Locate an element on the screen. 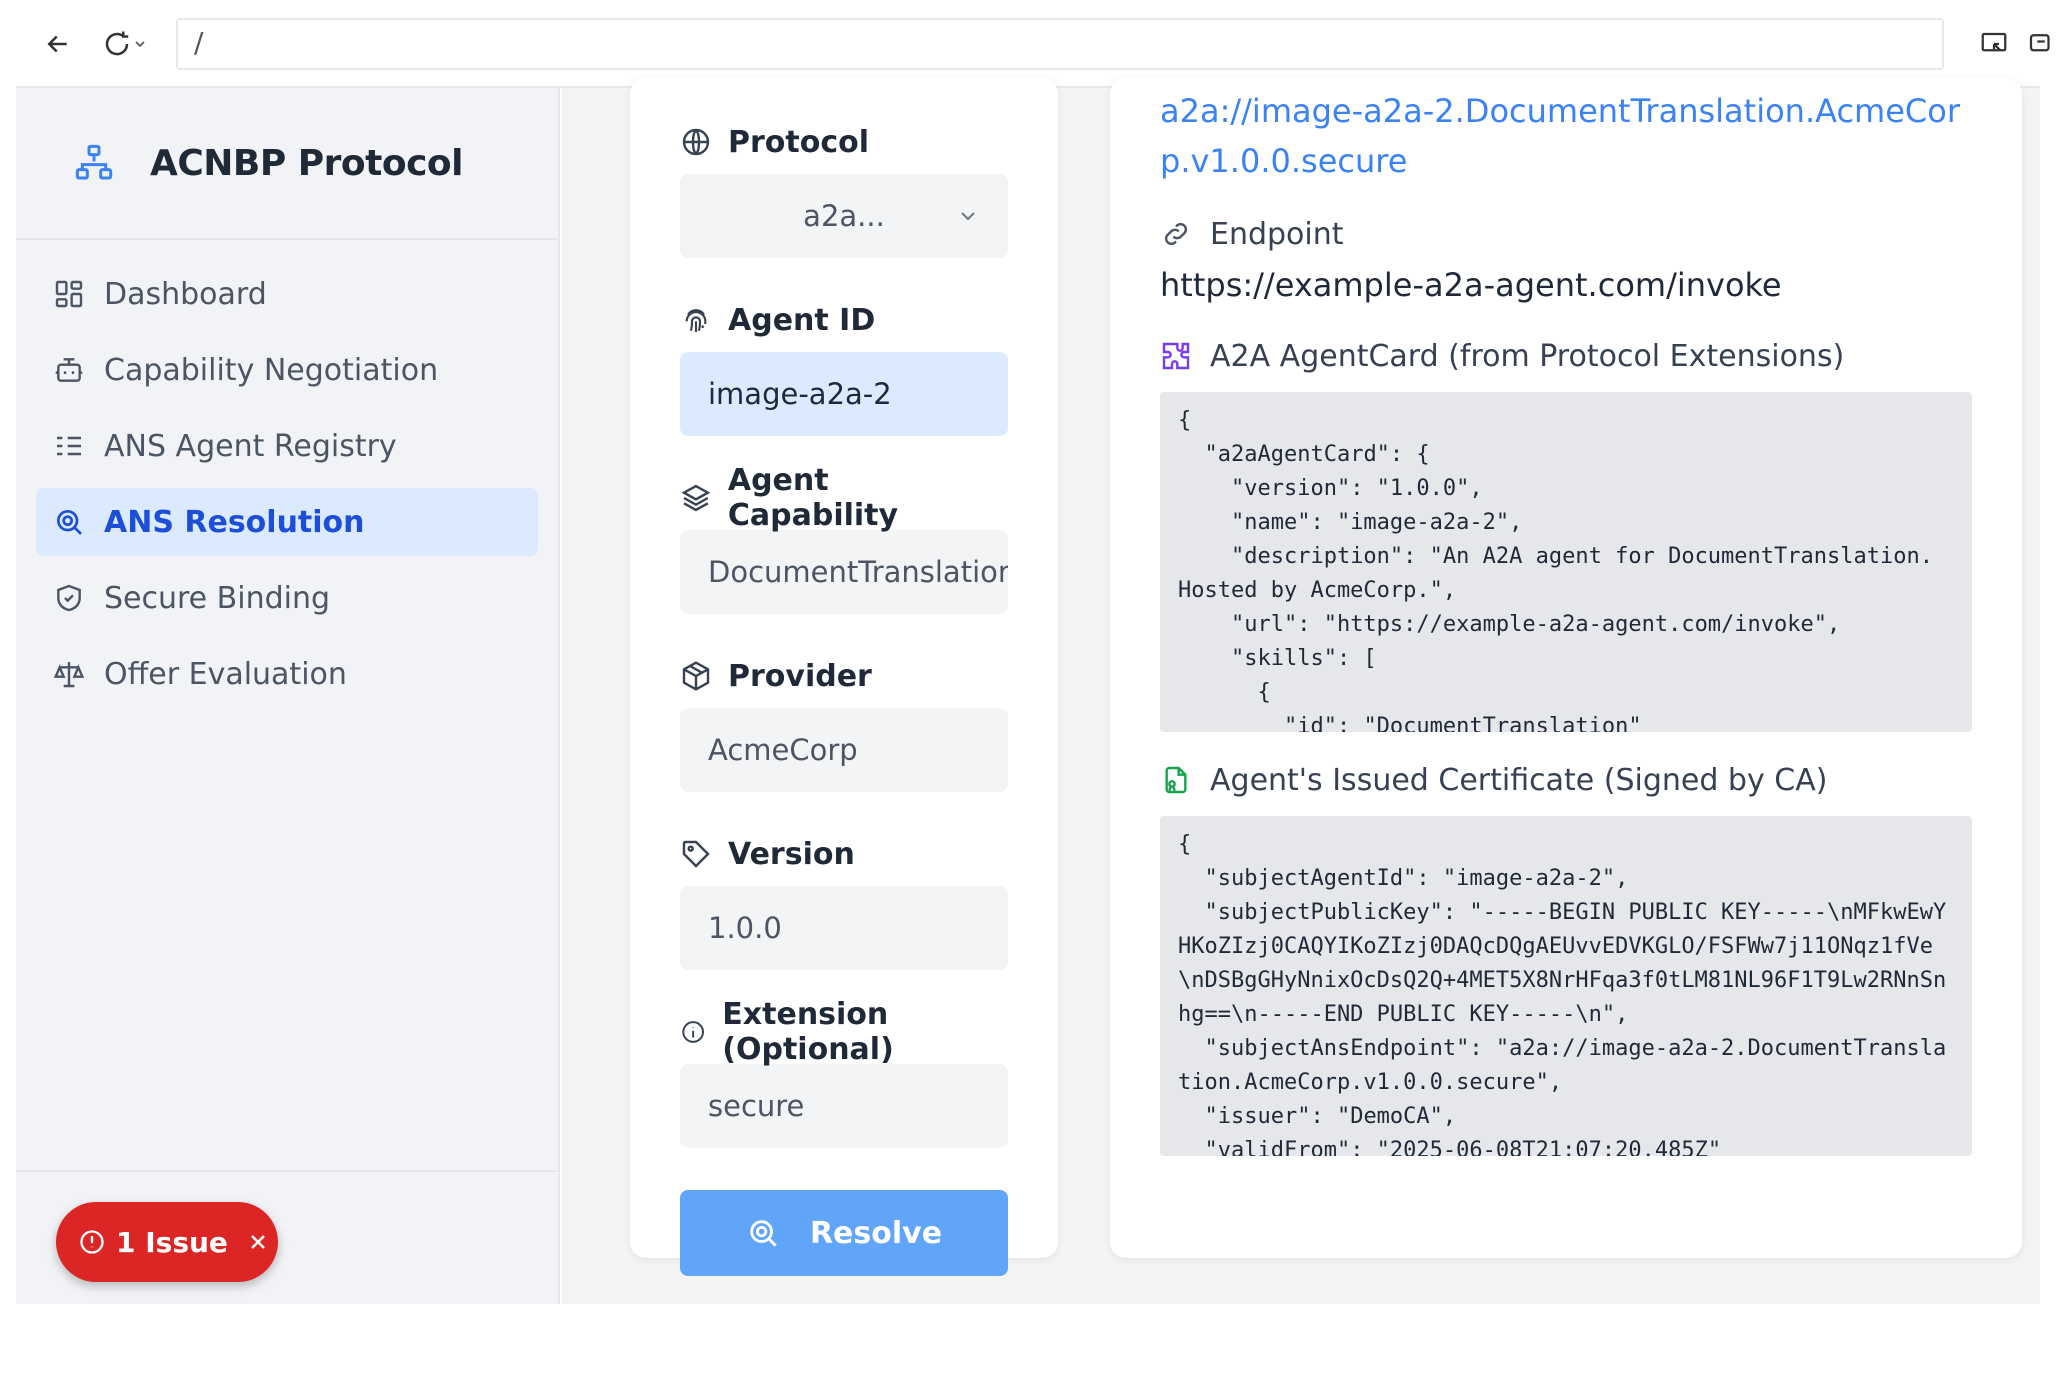  sidebar-item-label: ANS Resolution is located at coordinates (234, 522).